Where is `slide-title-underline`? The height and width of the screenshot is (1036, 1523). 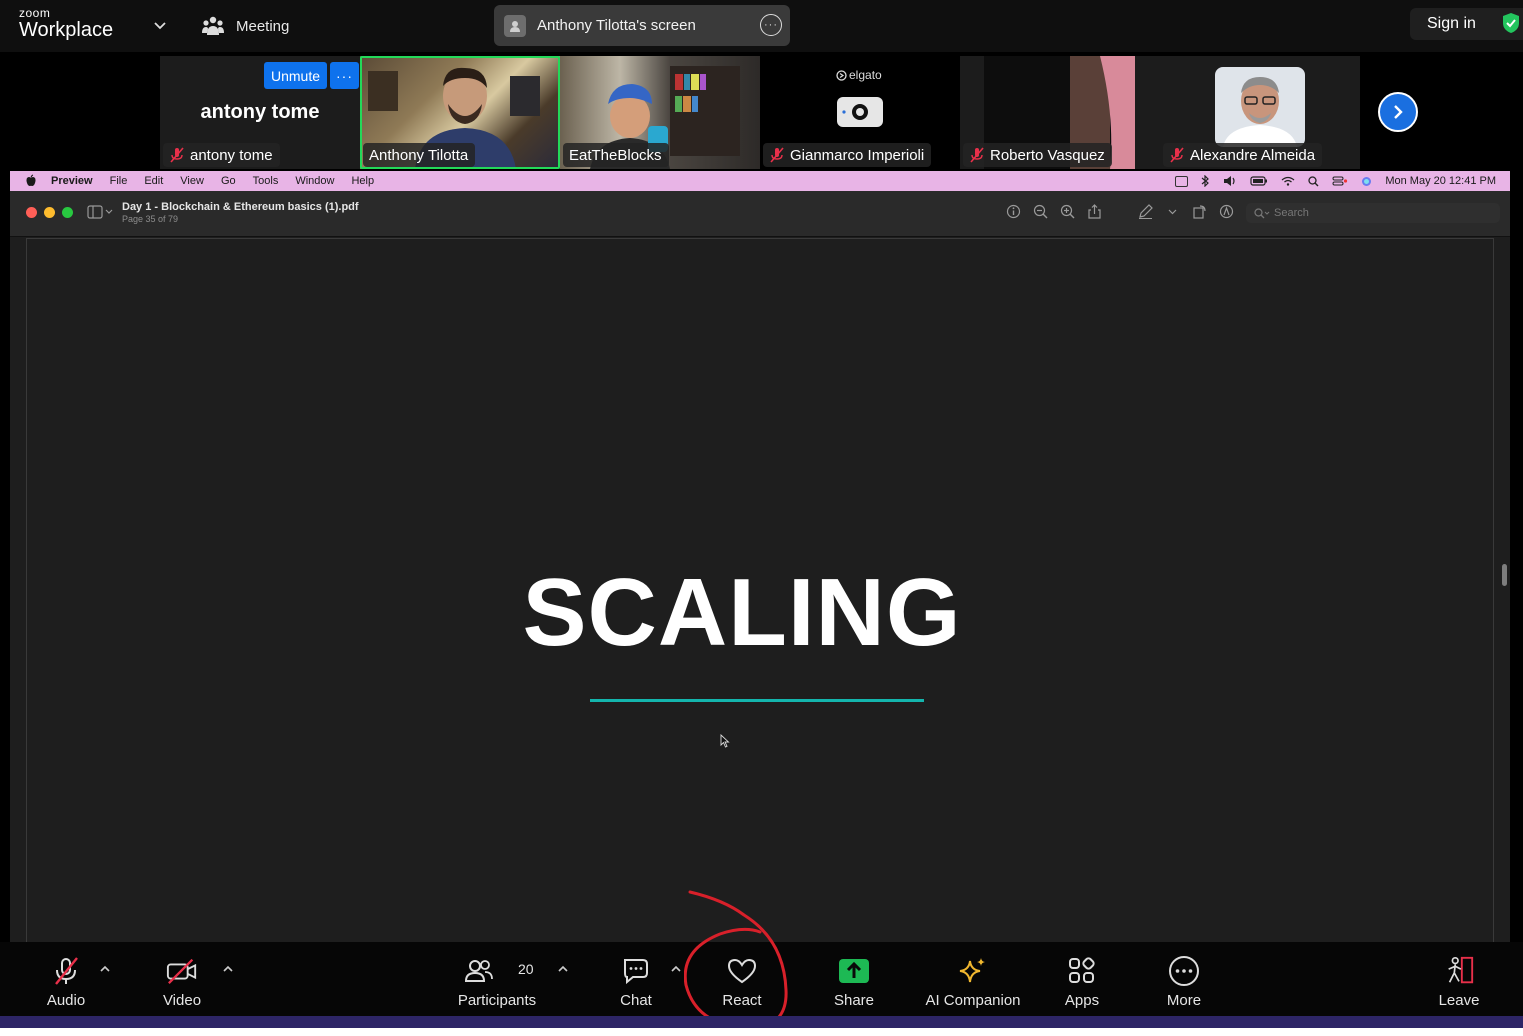 slide-title-underline is located at coordinates (757, 700).